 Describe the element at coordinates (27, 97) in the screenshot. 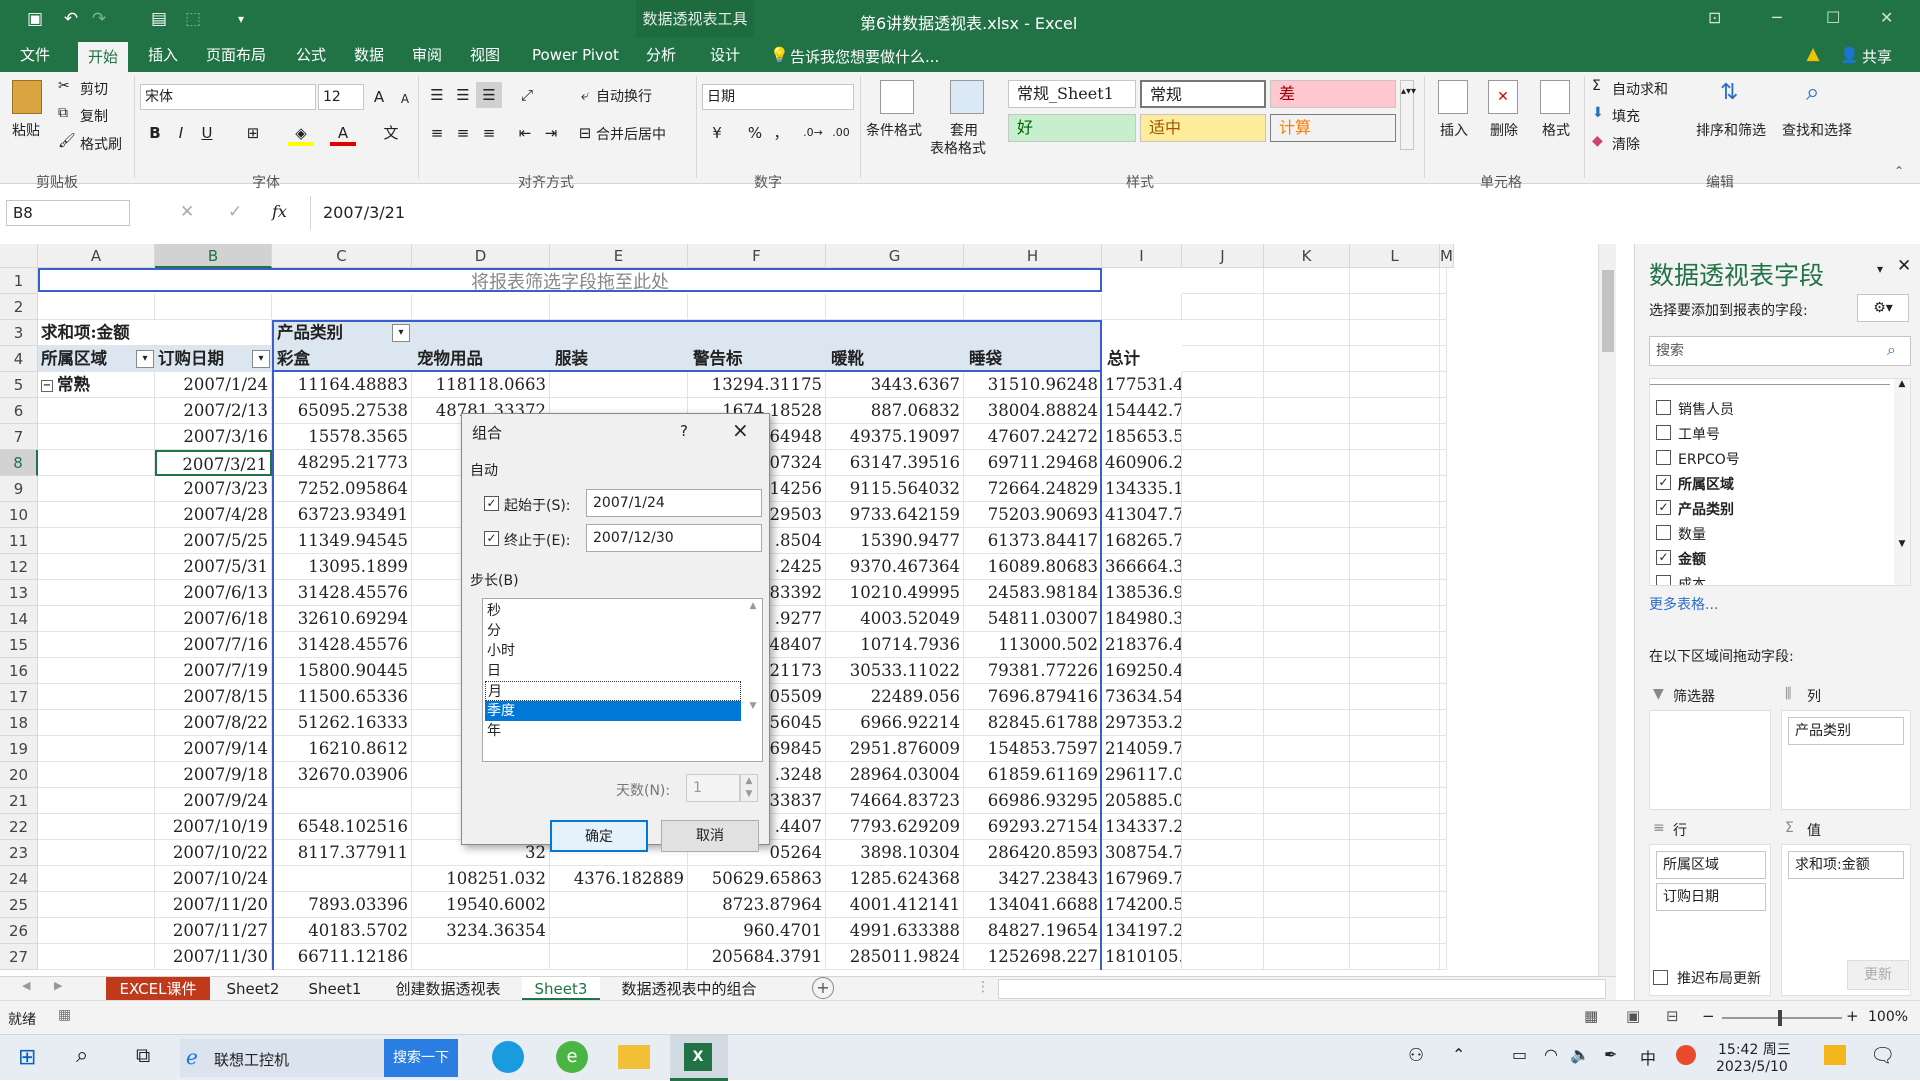

I see `paste-icon` at that location.